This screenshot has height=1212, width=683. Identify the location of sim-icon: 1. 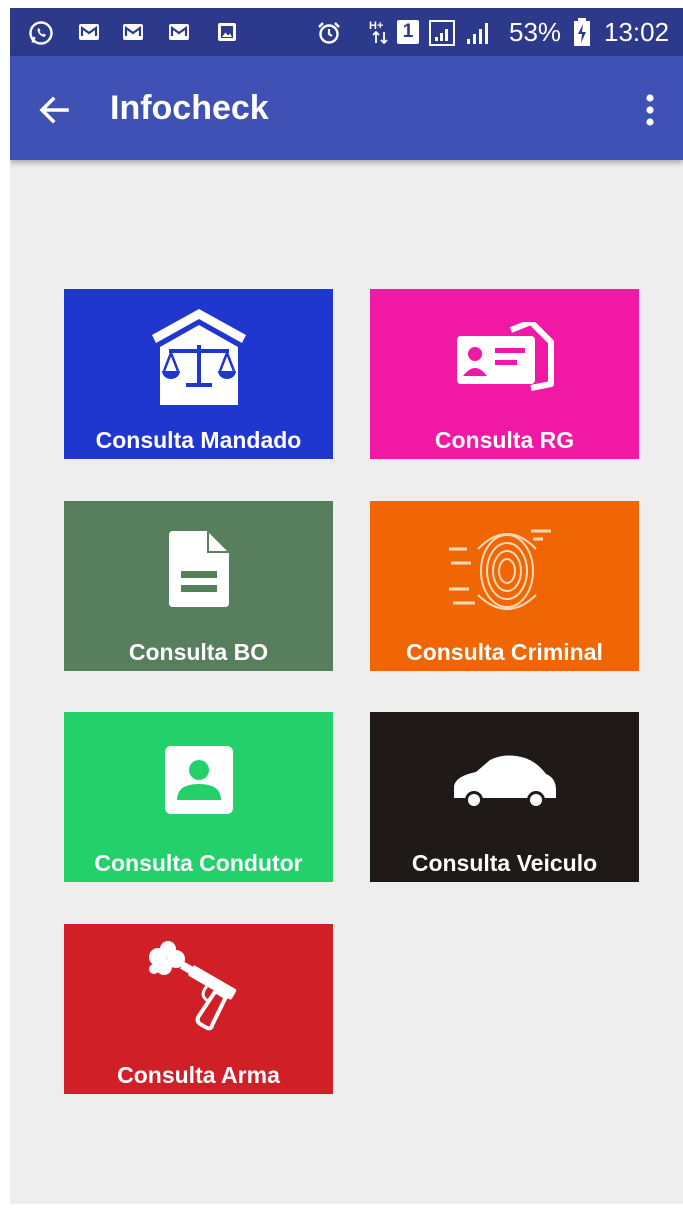
(408, 32).